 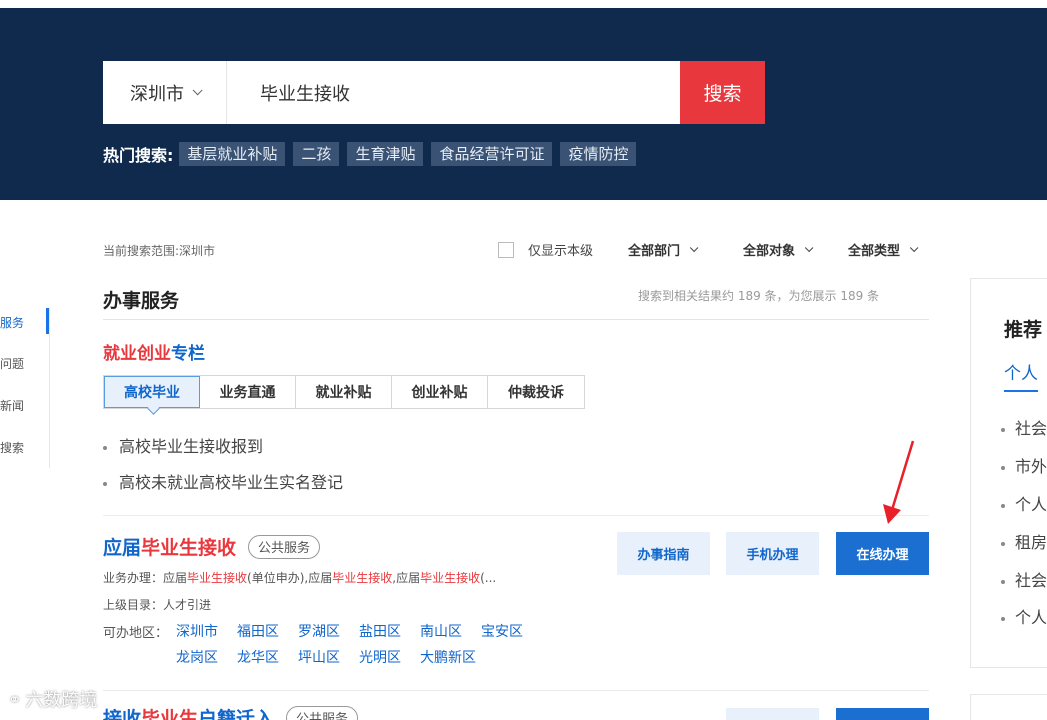 I want to click on area-link: 坪山区, so click(x=319, y=657).